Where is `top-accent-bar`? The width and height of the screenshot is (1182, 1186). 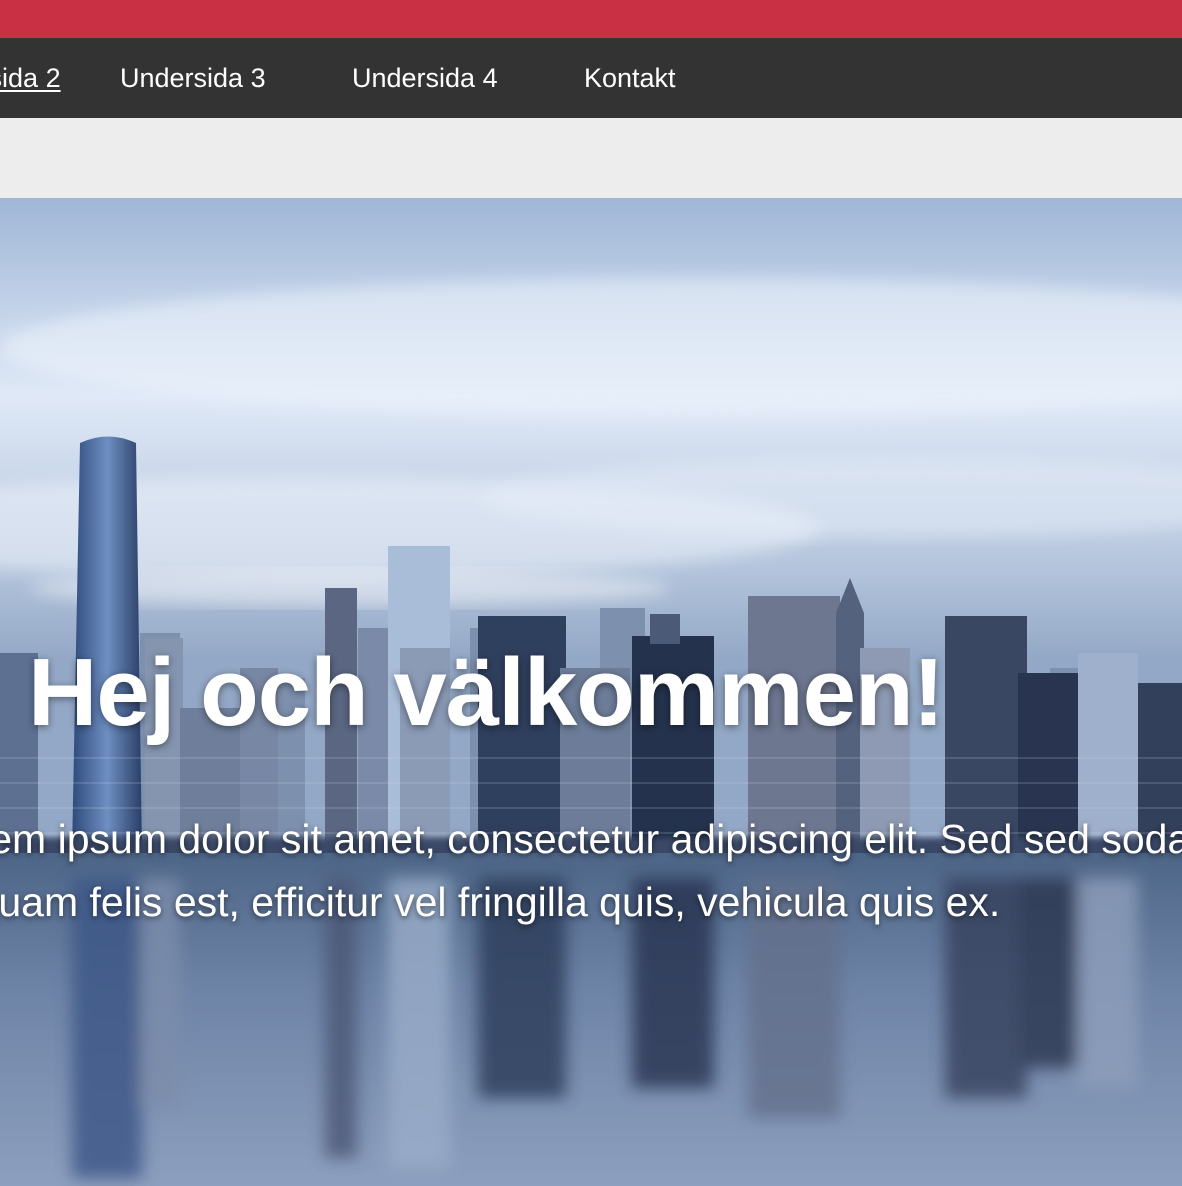 top-accent-bar is located at coordinates (591, 19).